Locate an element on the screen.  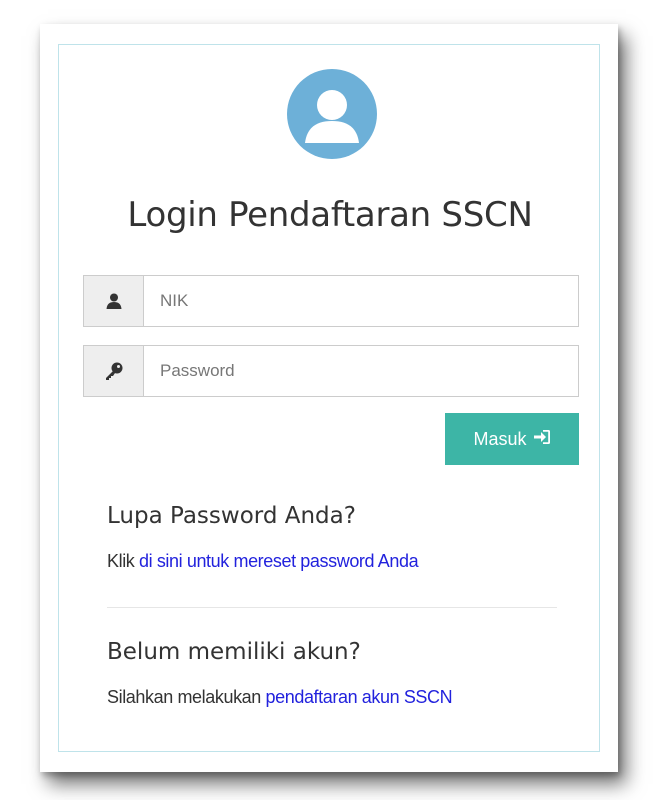
register-text: Silahkan melakukan pendaftaran akun SSCN is located at coordinates (280, 697).